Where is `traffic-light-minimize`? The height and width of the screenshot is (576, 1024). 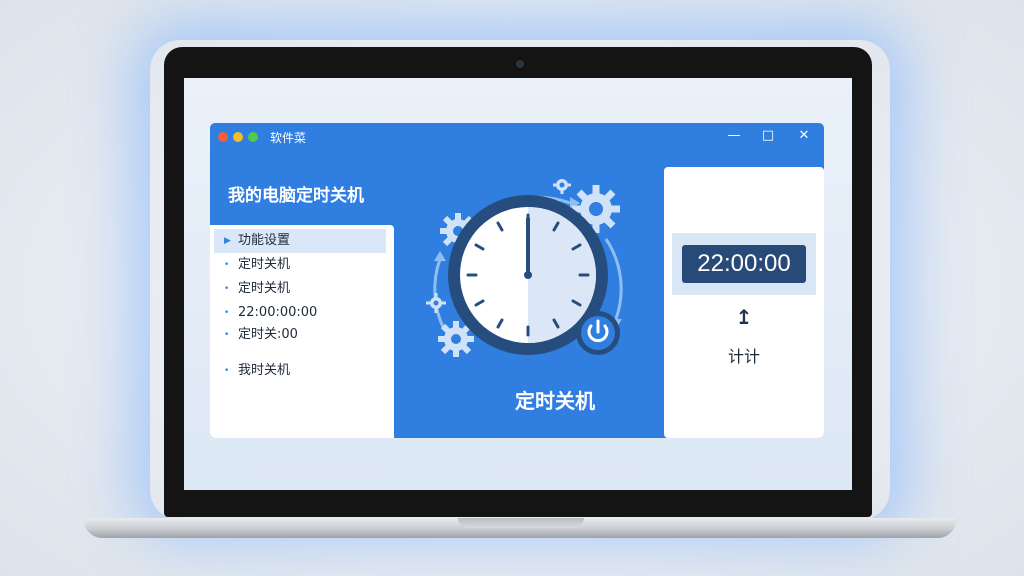
traffic-light-minimize is located at coordinates (238, 137).